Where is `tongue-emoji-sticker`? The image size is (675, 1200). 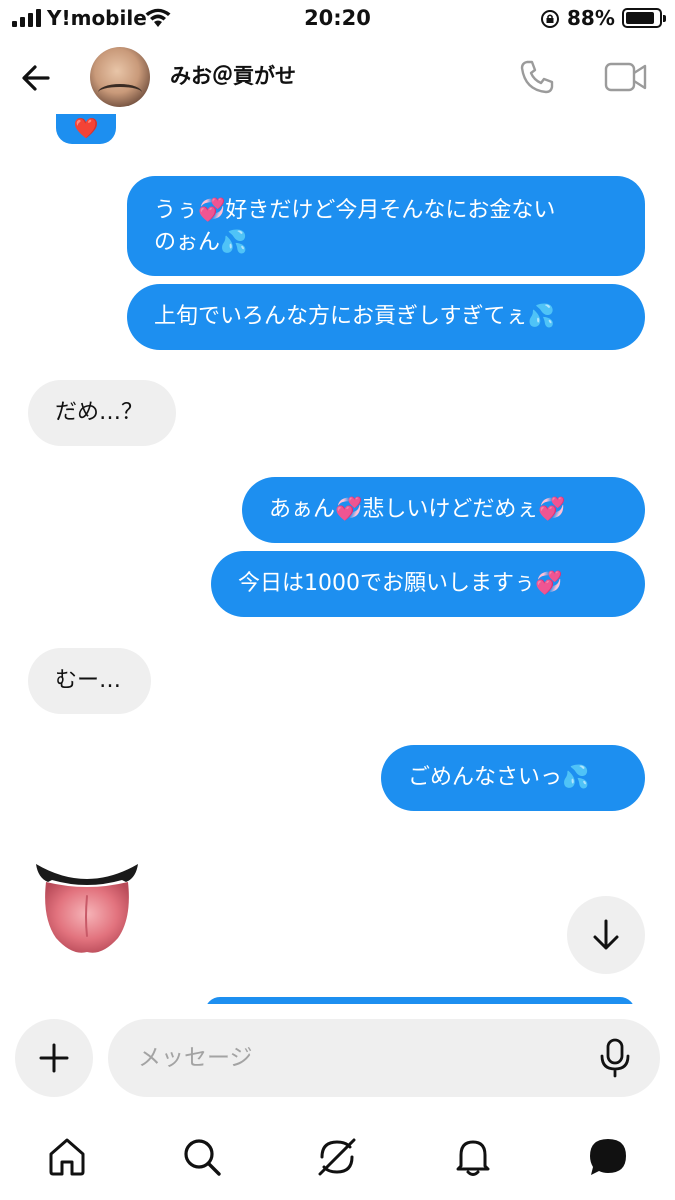
tongue-emoji-sticker is located at coordinates (87, 906).